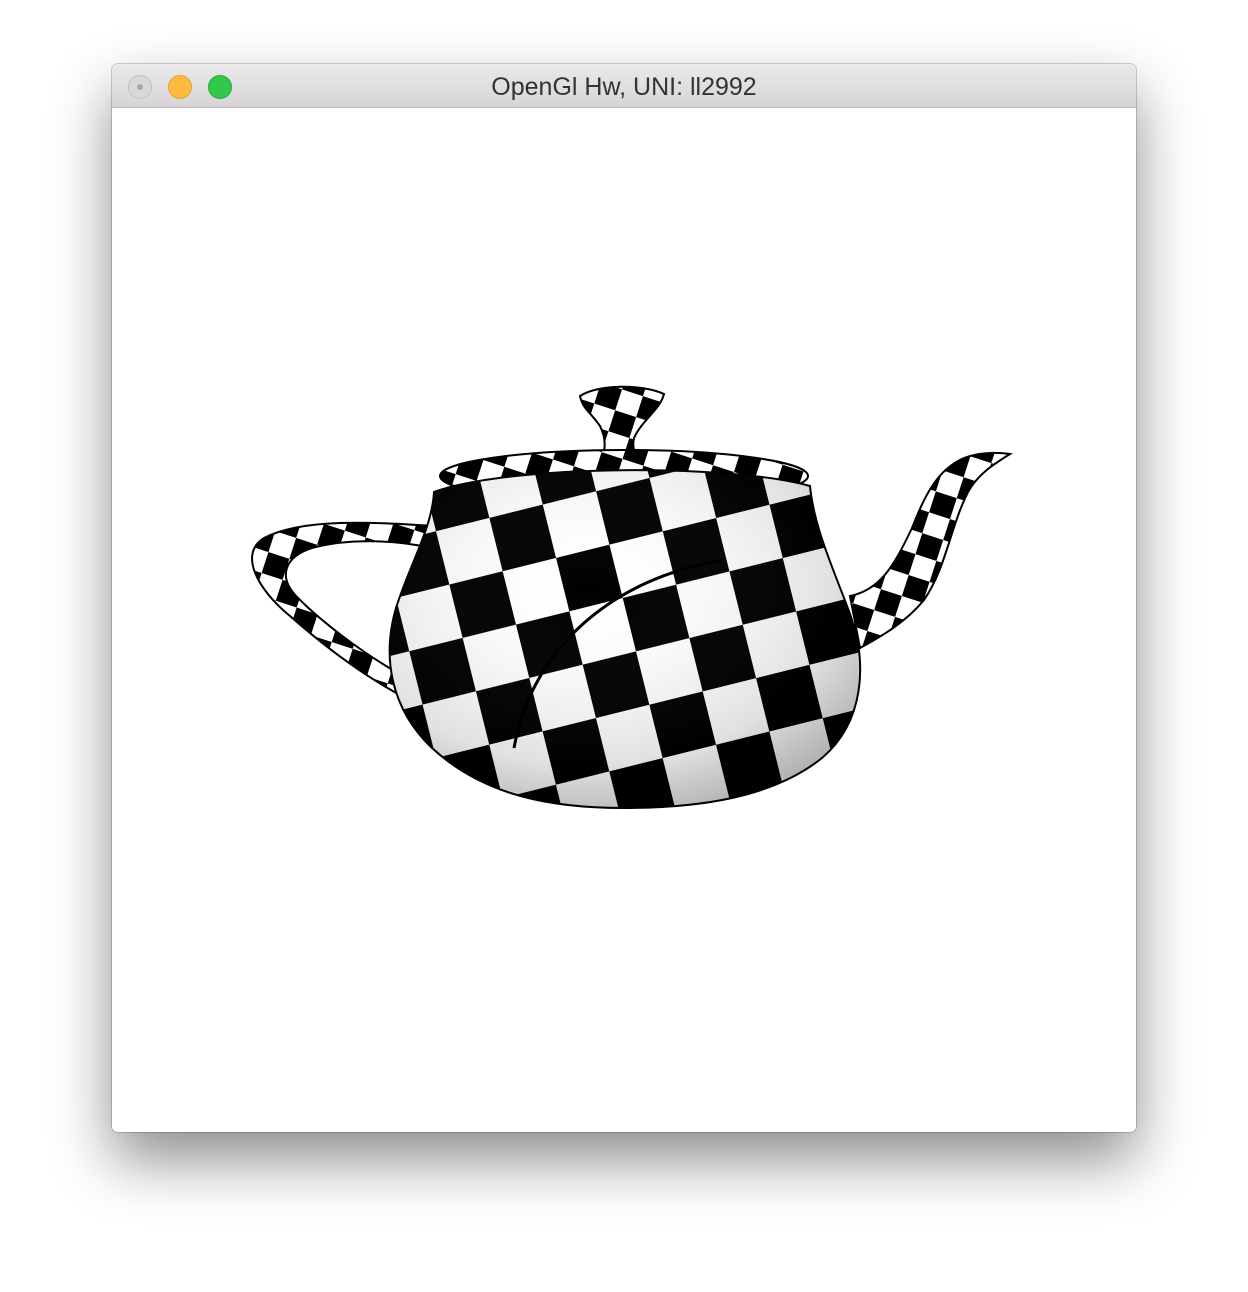 This screenshot has width=1248, height=1292. Describe the element at coordinates (930, 550) in the screenshot. I see `teapot-spout` at that location.